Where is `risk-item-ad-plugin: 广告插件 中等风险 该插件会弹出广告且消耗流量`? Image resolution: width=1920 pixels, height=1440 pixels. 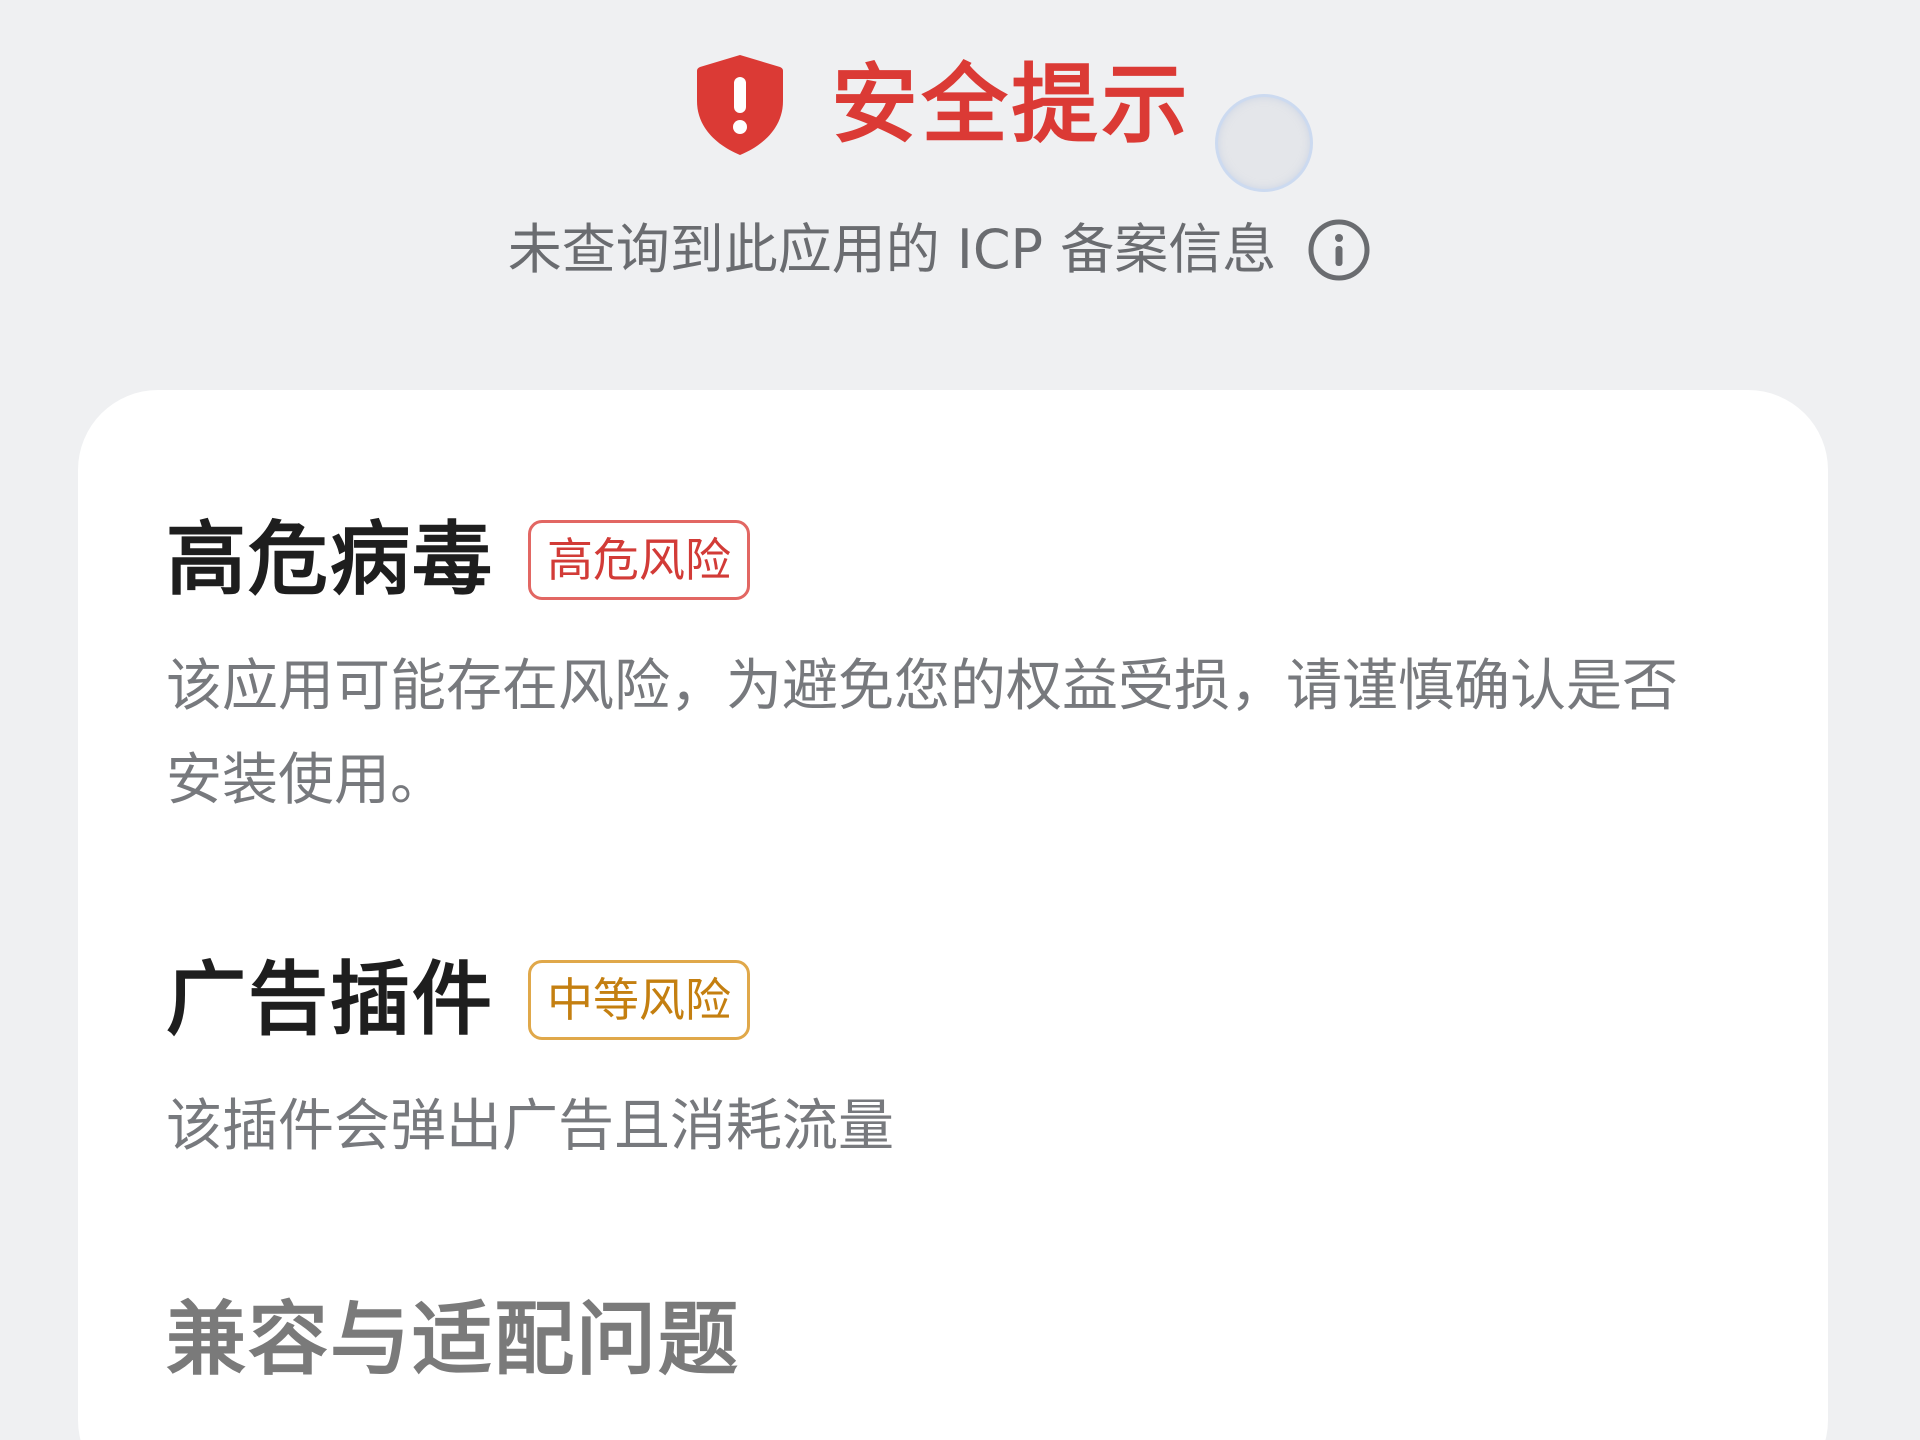 risk-item-ad-plugin: 广告插件 中等风险 该插件会弹出广告且消耗流量 is located at coordinates (966, 1062).